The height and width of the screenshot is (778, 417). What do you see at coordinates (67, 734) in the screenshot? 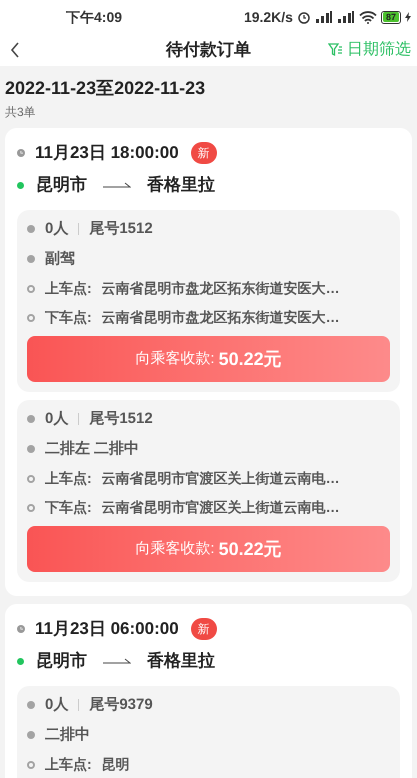
I see `seat-text: 二排中` at bounding box center [67, 734].